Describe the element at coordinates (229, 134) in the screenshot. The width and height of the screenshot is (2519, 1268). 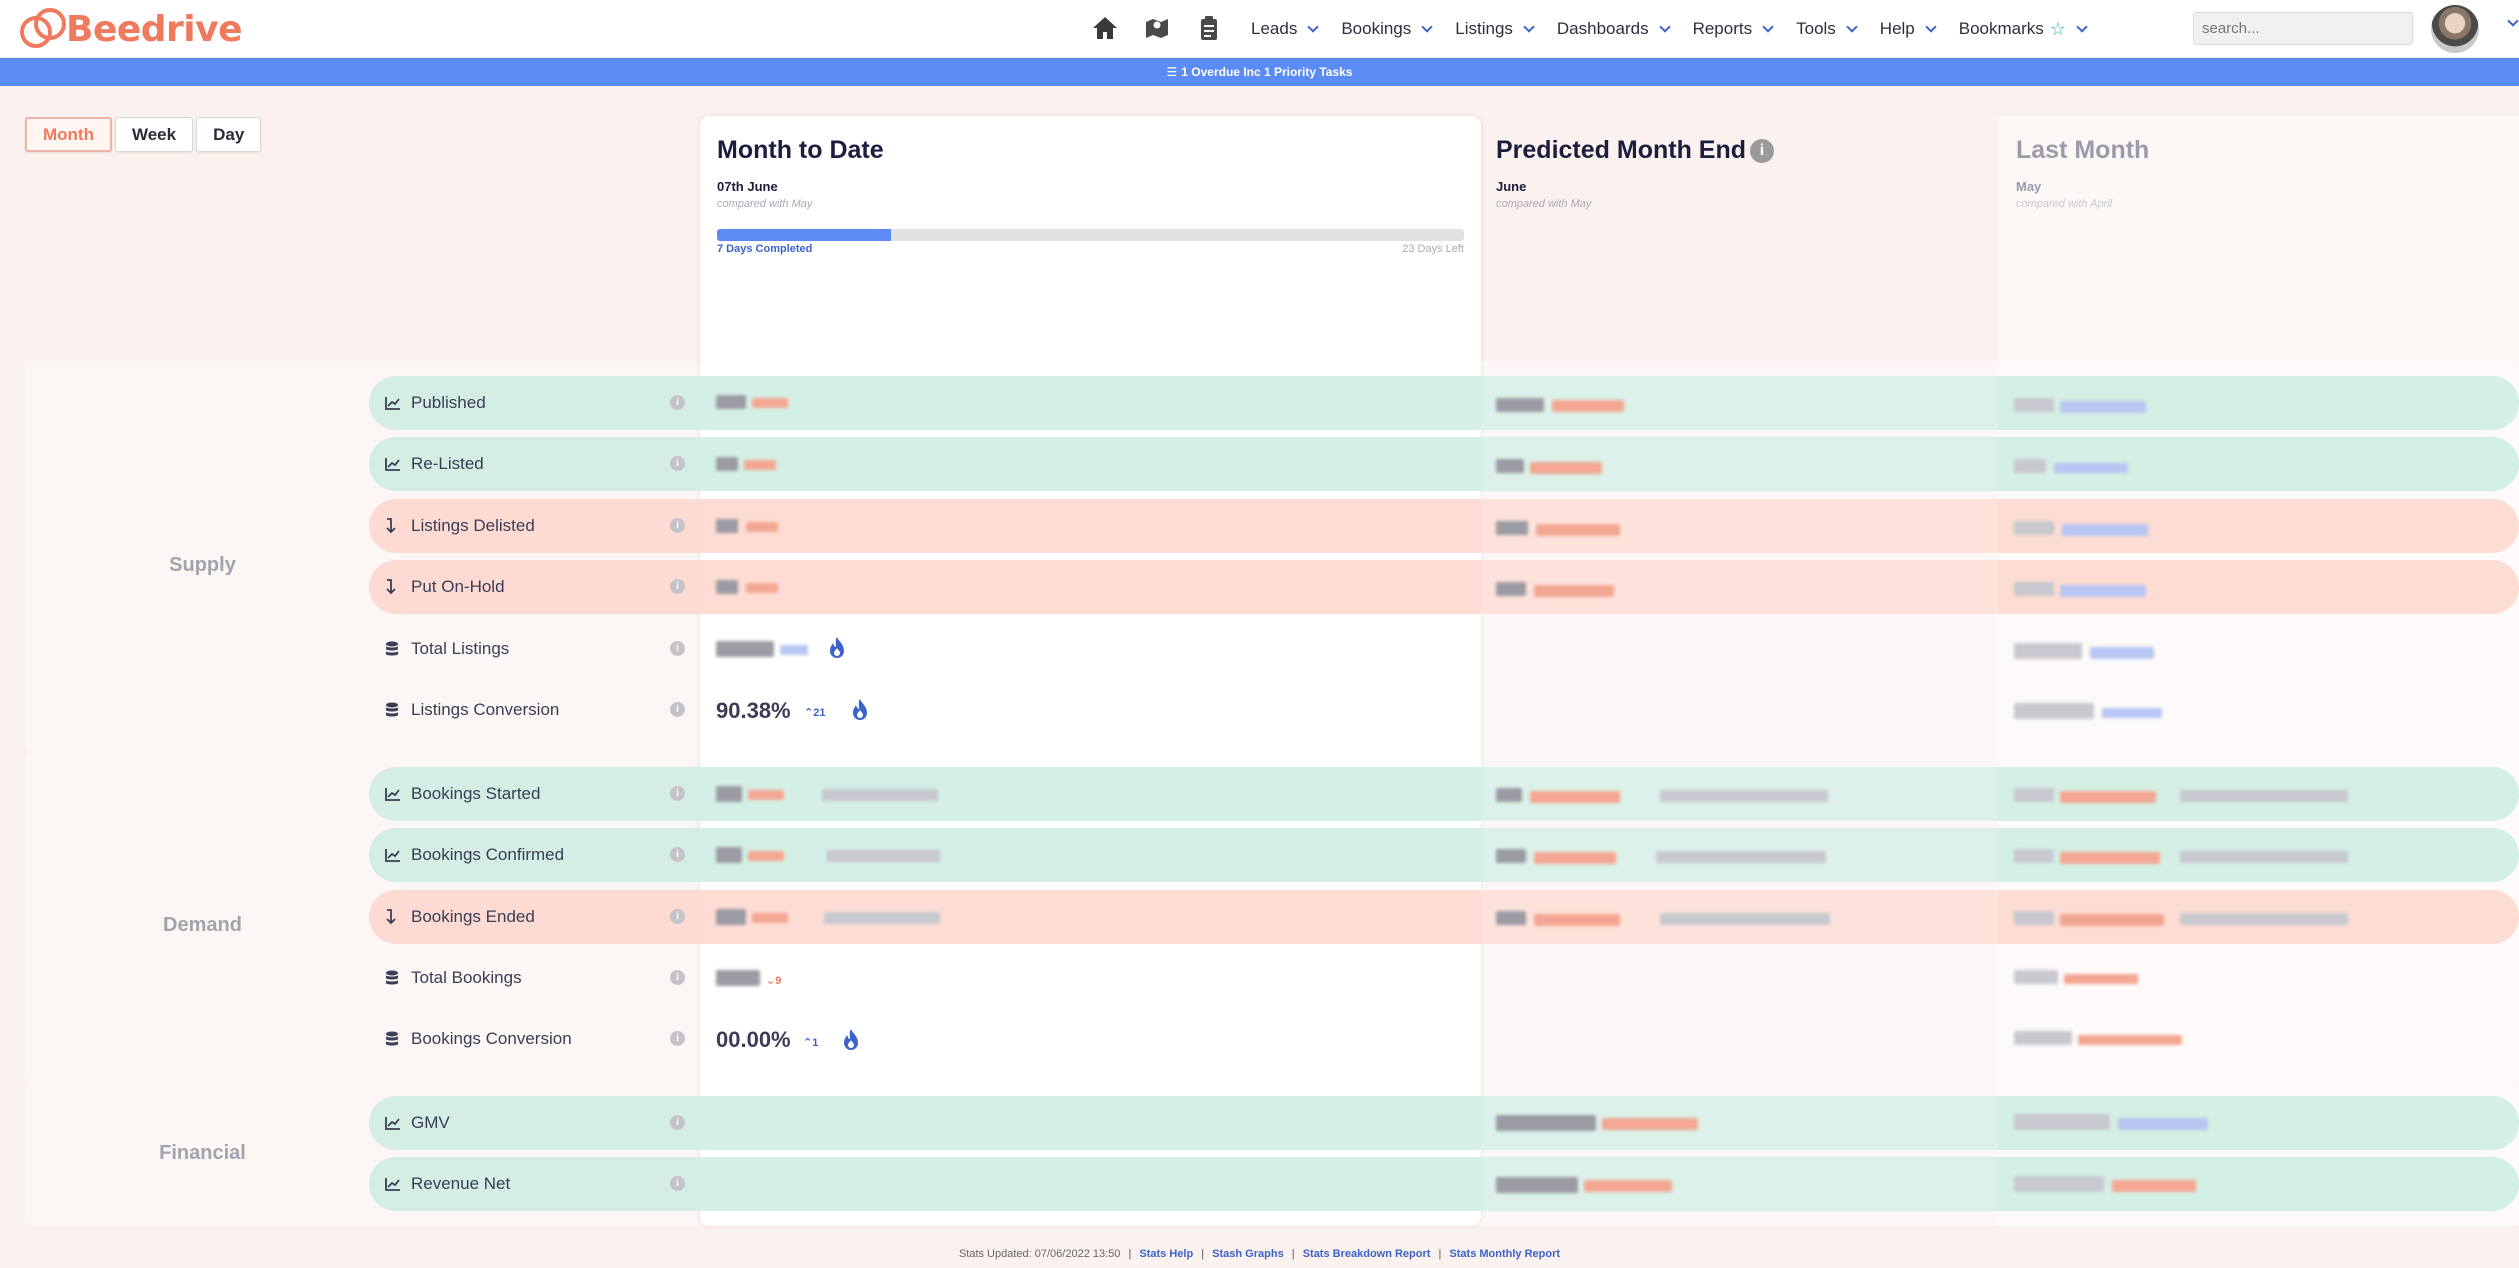
I see `period-day-button: Day` at that location.